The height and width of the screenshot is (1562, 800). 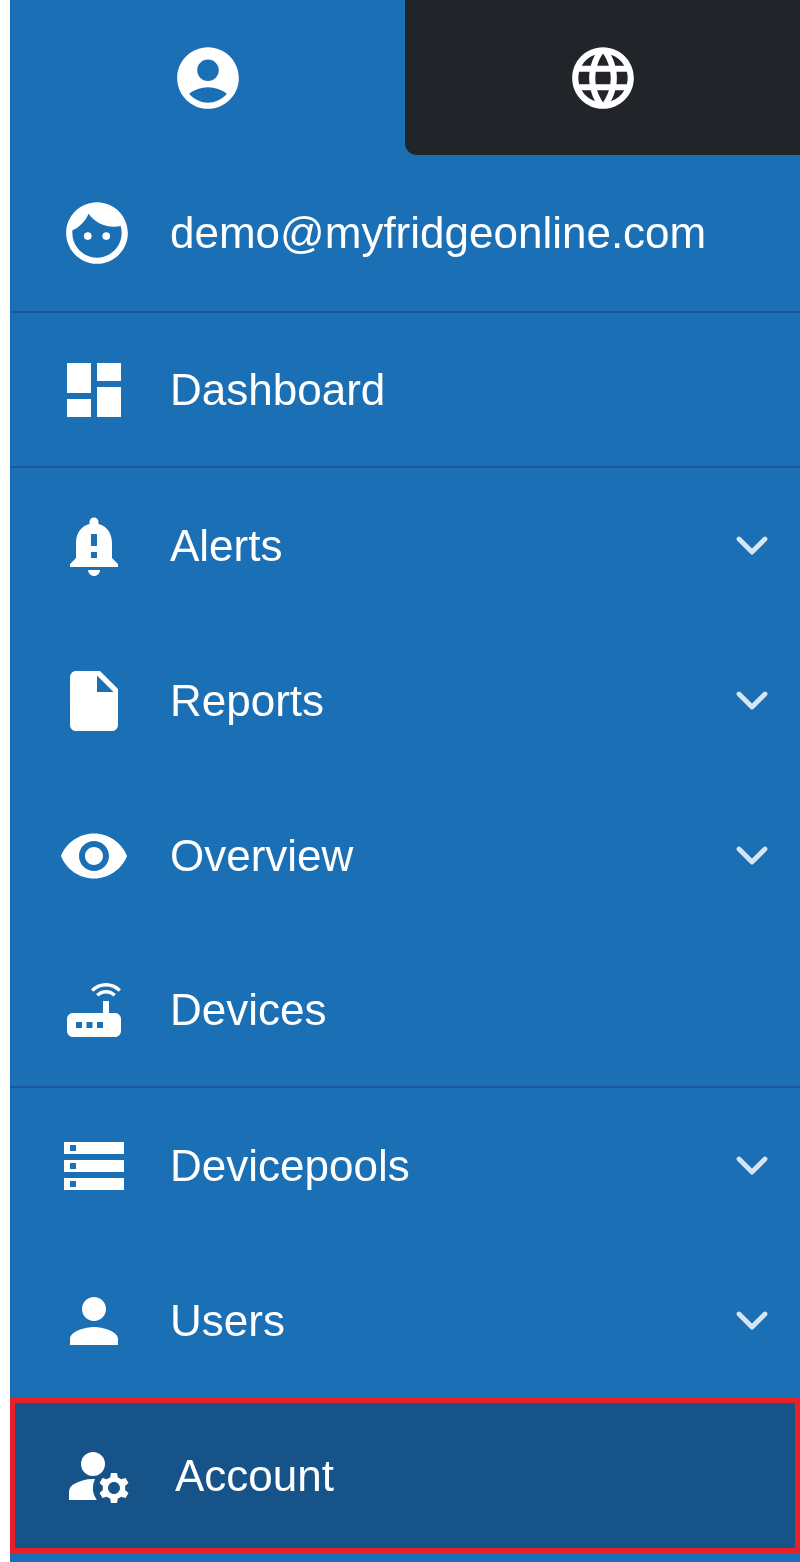 What do you see at coordinates (405, 1010) in the screenshot?
I see `menu-item: Devices` at bounding box center [405, 1010].